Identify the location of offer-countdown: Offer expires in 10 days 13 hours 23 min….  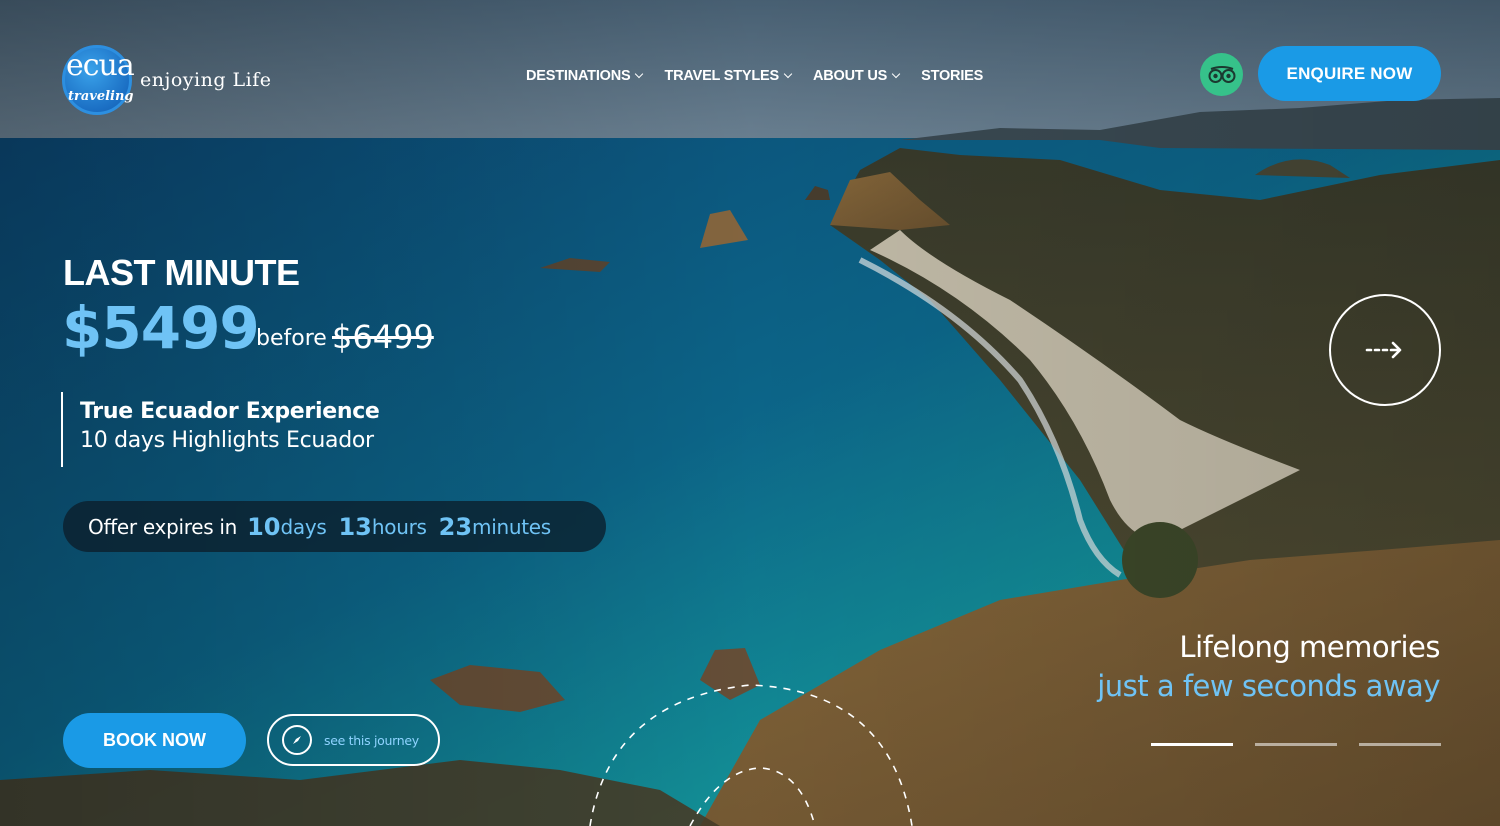
(334, 526).